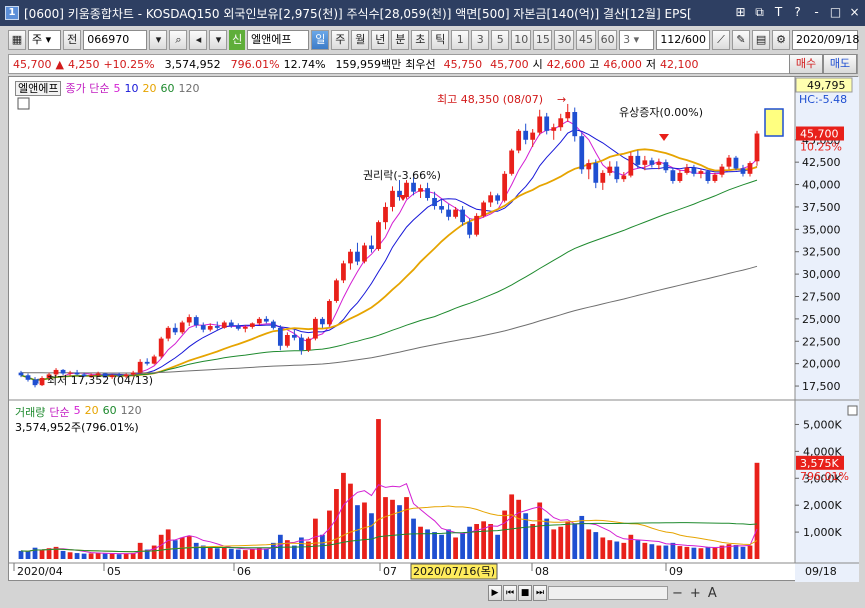 This screenshot has width=865, height=608. What do you see at coordinates (586, 40) in the screenshot?
I see `interval-45: 45` at bounding box center [586, 40].